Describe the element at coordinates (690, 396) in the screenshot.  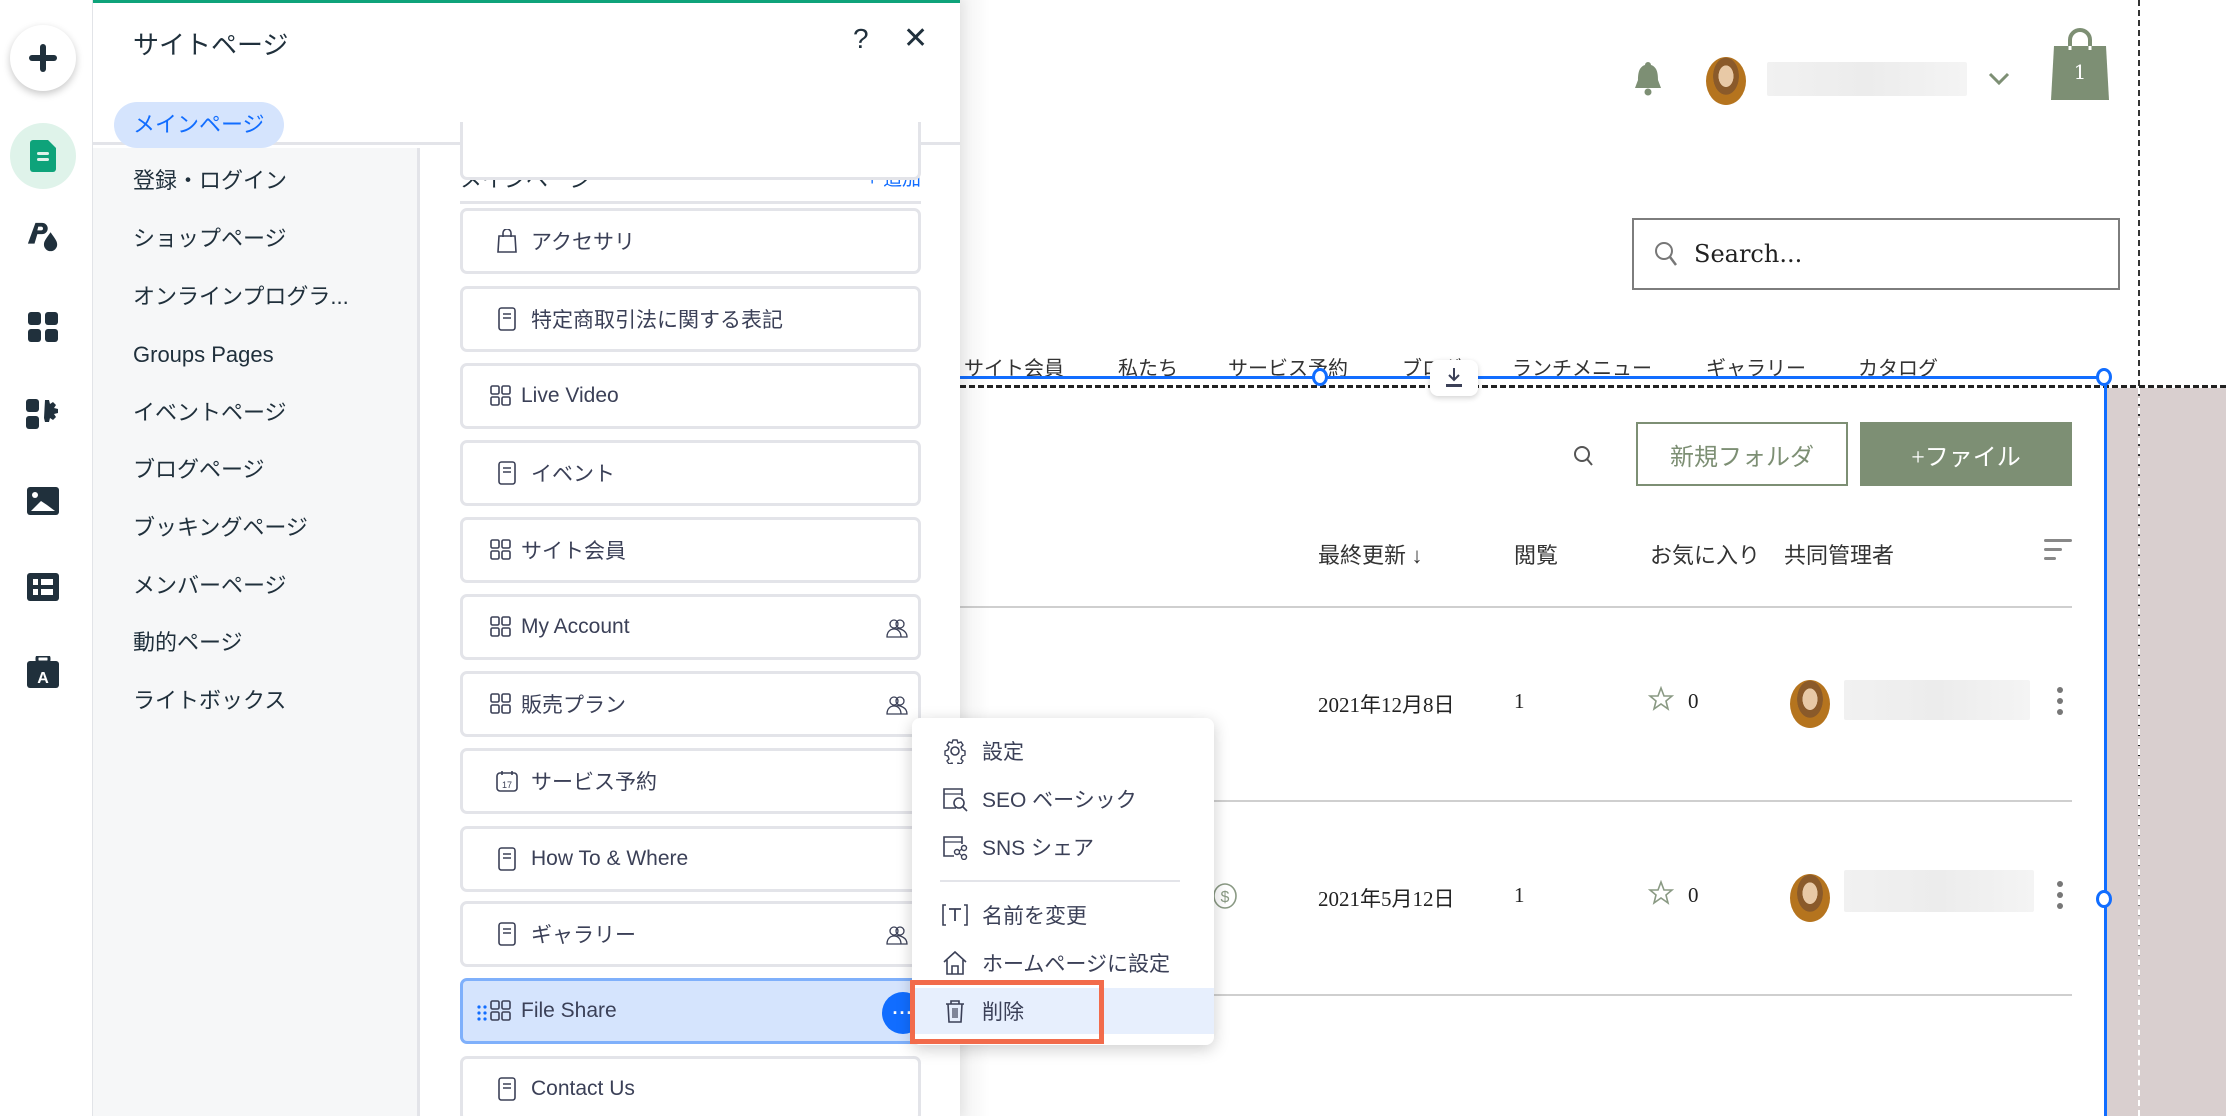
I see `page-item: Live Video` at that location.